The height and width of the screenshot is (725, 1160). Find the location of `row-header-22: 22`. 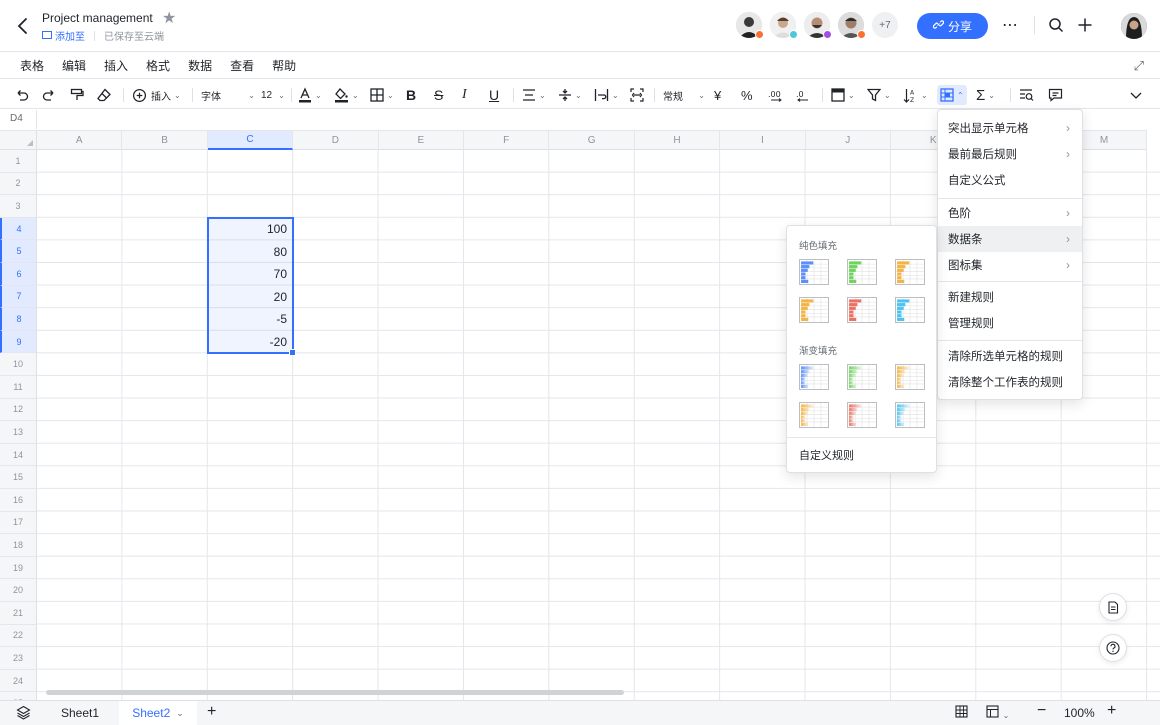

row-header-22: 22 is located at coordinates (18, 636).